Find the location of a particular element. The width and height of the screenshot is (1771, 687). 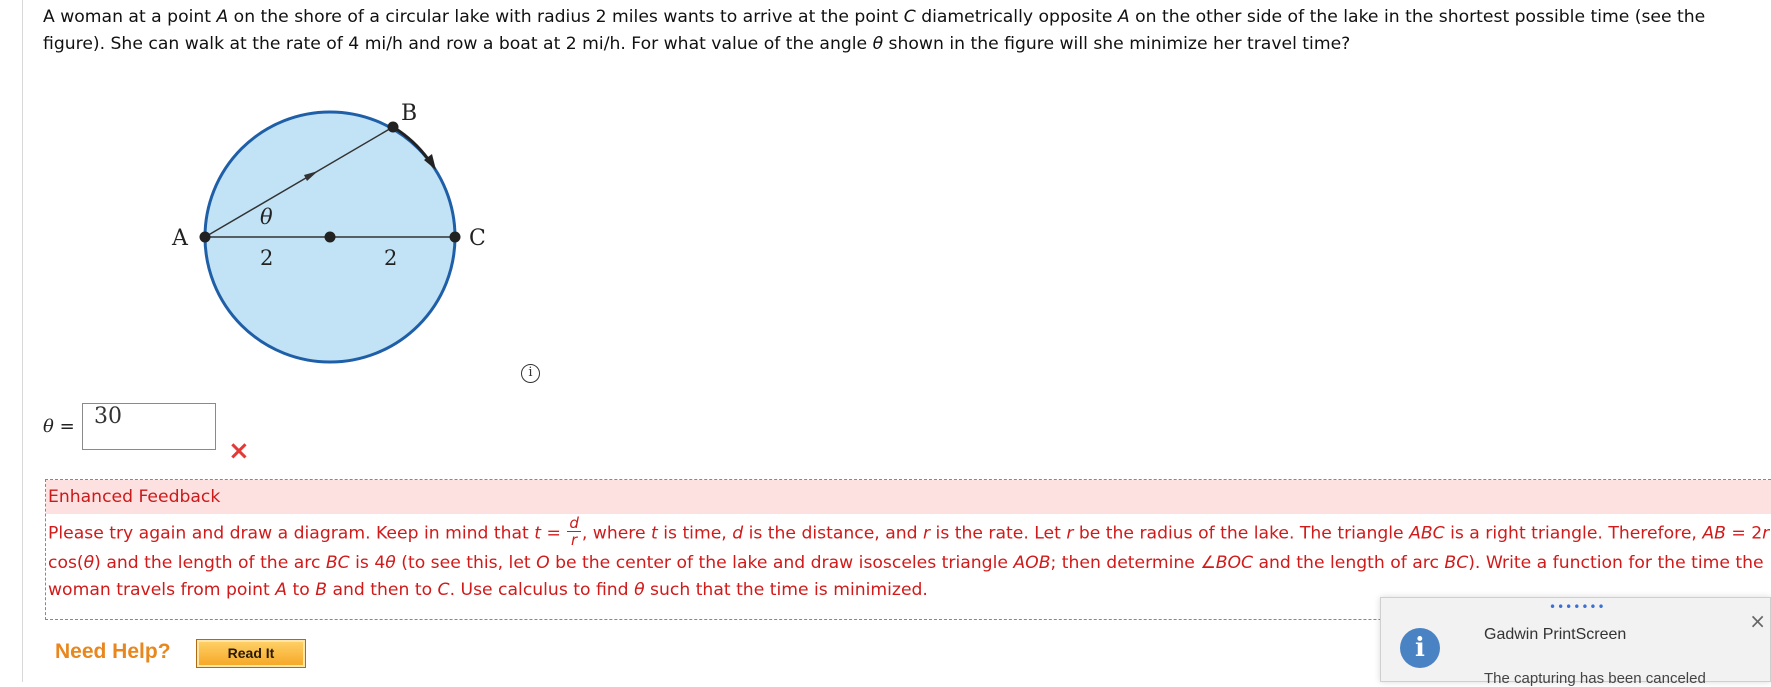

theta-answer-input: 30 is located at coordinates (149, 426).